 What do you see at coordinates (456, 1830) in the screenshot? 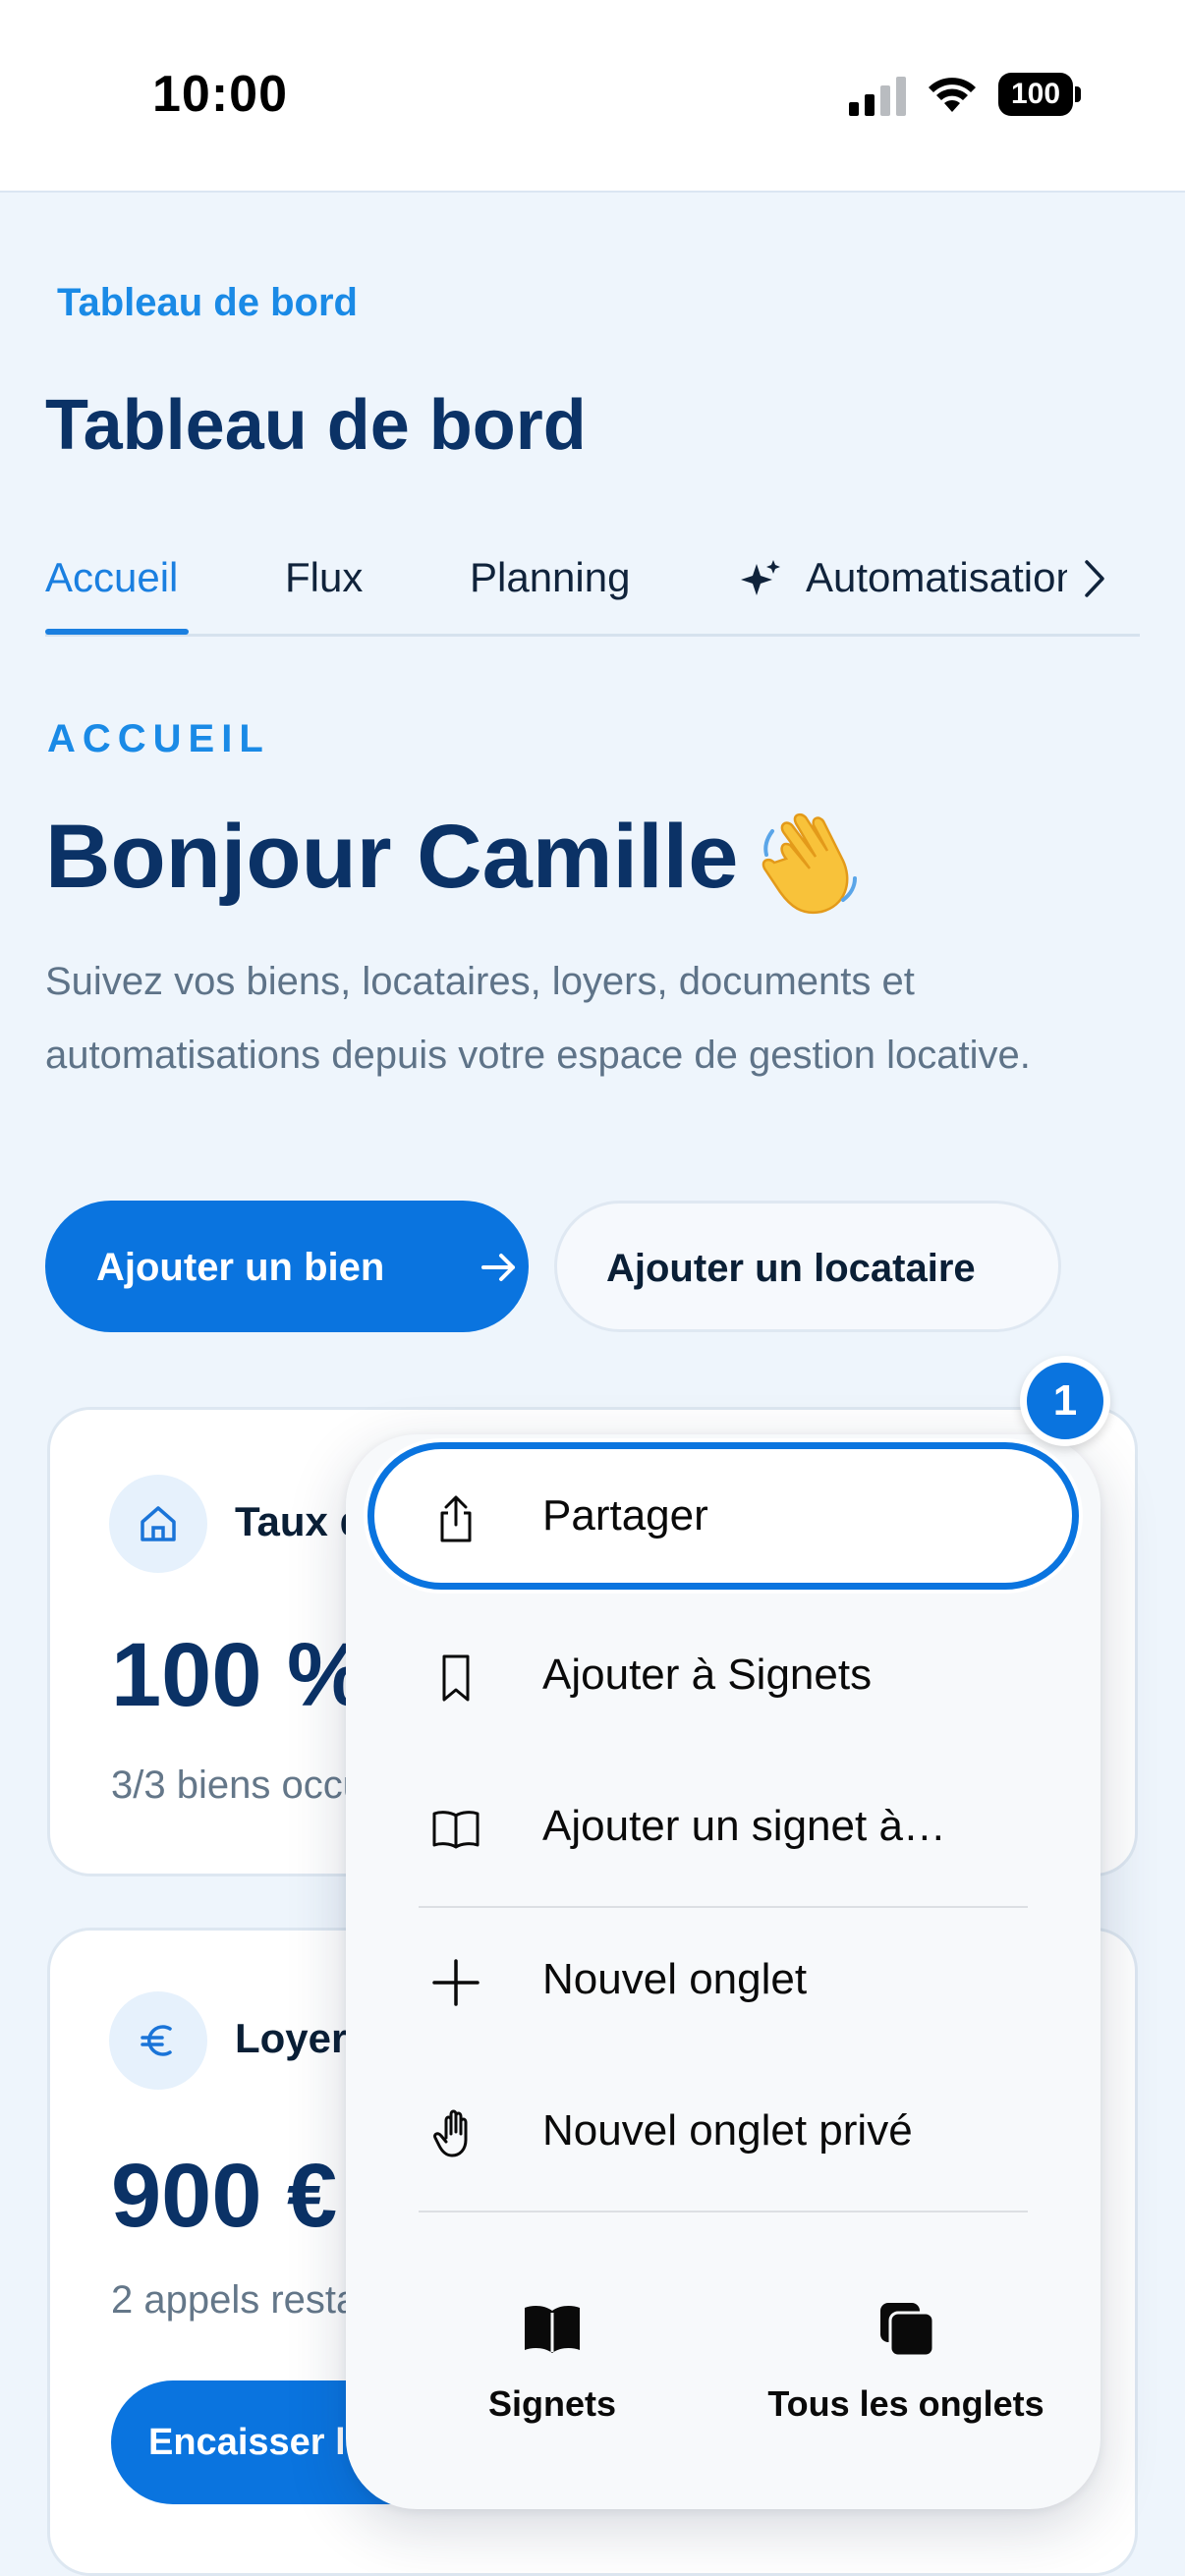
I see `open-book-icon` at bounding box center [456, 1830].